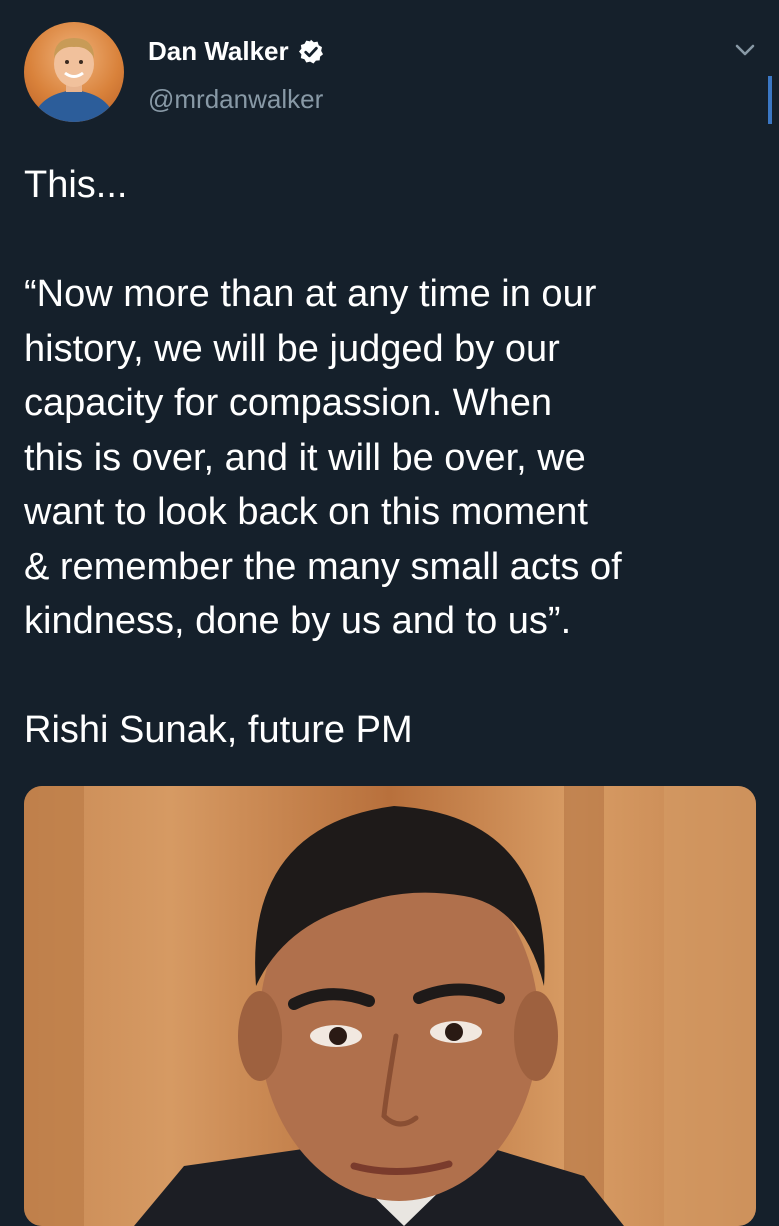 This screenshot has width=779, height=1226. What do you see at coordinates (235, 99) in the screenshot?
I see `author-handle: @mrdanwalker` at bounding box center [235, 99].